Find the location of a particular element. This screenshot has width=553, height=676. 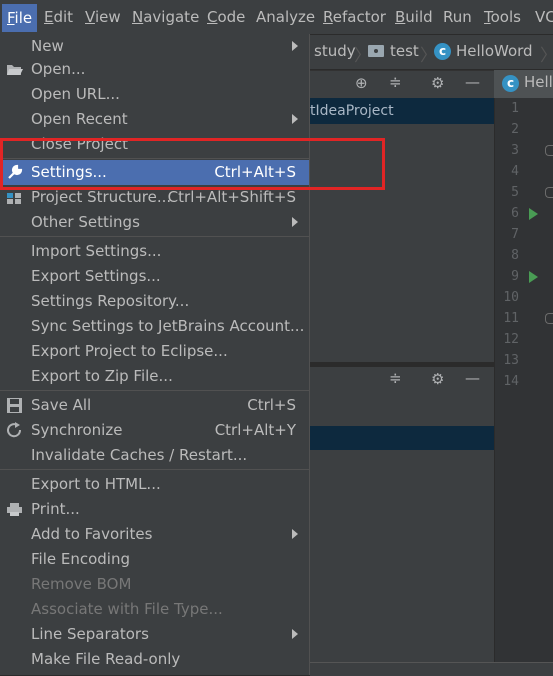

refresh-icon is located at coordinates (14, 430).